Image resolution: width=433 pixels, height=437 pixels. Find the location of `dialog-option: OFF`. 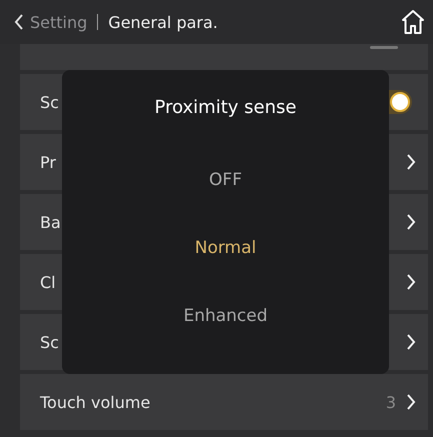

dialog-option: OFF is located at coordinates (225, 180).